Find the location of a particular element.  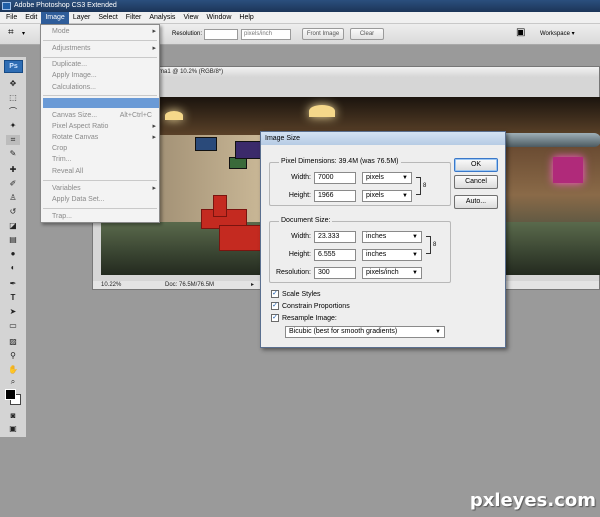

menu-item-mode: Mode ▸ is located at coordinates (105, 32).